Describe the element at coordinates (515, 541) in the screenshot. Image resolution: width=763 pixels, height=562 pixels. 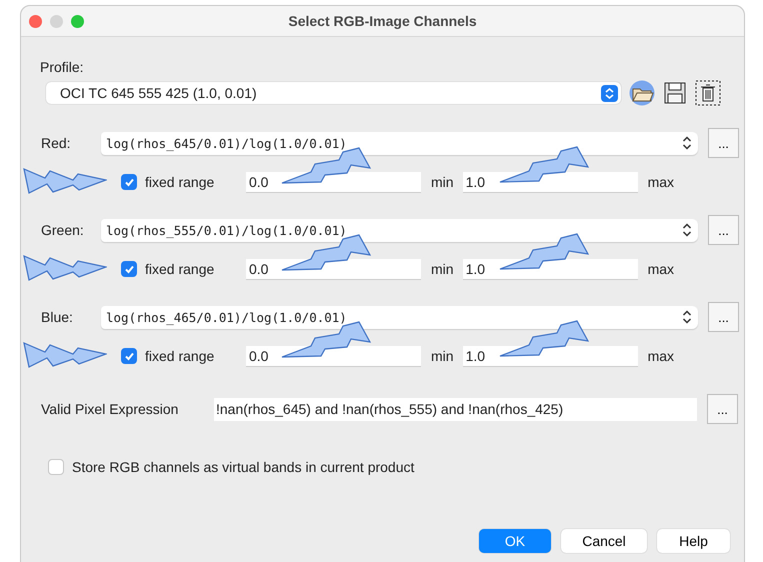
I see `ok-button: OK` at that location.